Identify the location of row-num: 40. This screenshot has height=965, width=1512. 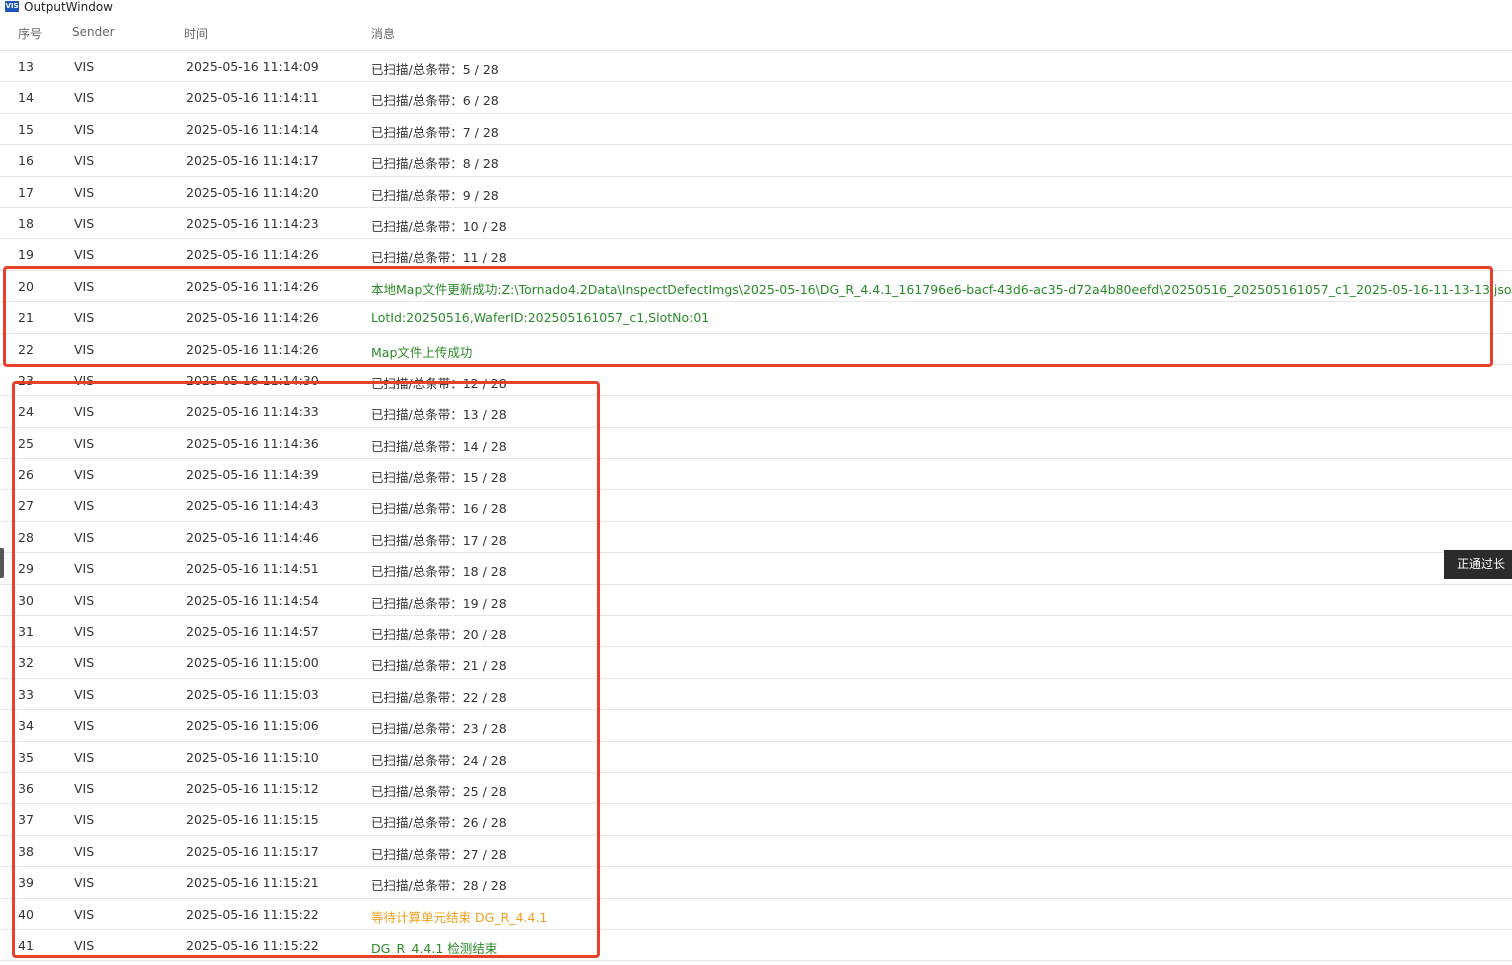
(26, 914).